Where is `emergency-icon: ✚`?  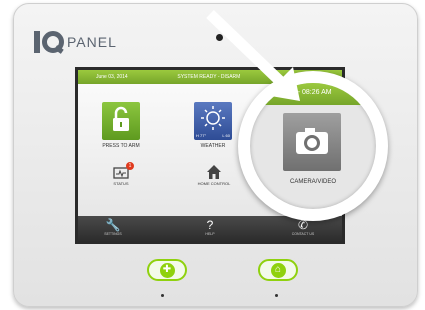 emergency-icon: ✚ is located at coordinates (167, 270).